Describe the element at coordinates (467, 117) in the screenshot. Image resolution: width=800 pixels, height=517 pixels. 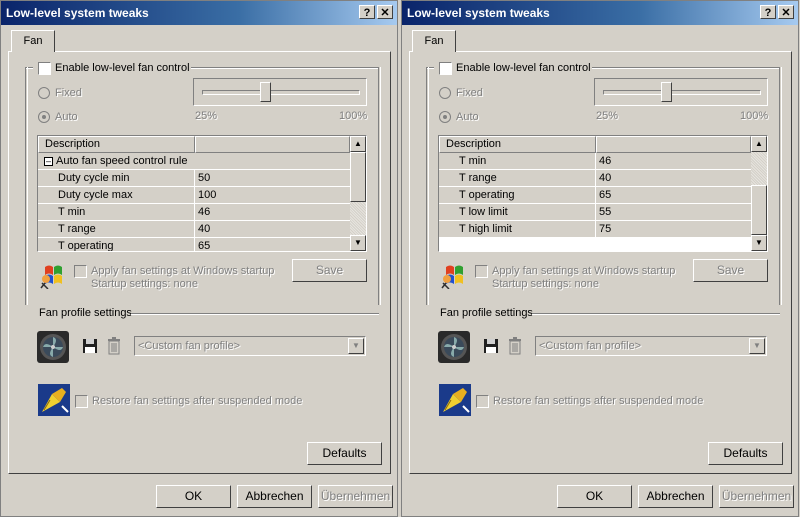
I see `auto-label: Auto` at that location.